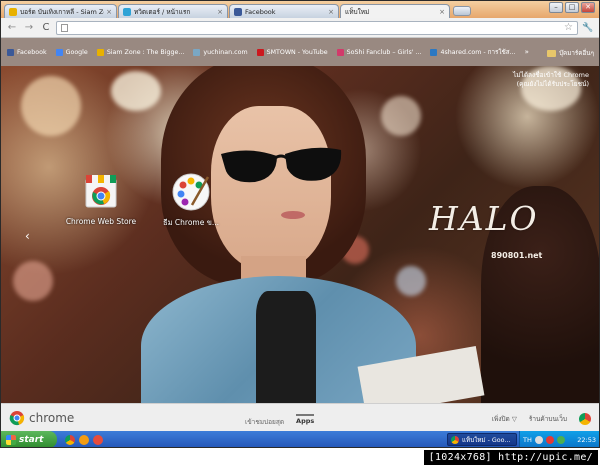 This screenshot has height=469, width=600. What do you see at coordinates (32, 52) in the screenshot?
I see `bookmark-label: Facebook` at bounding box center [32, 52].